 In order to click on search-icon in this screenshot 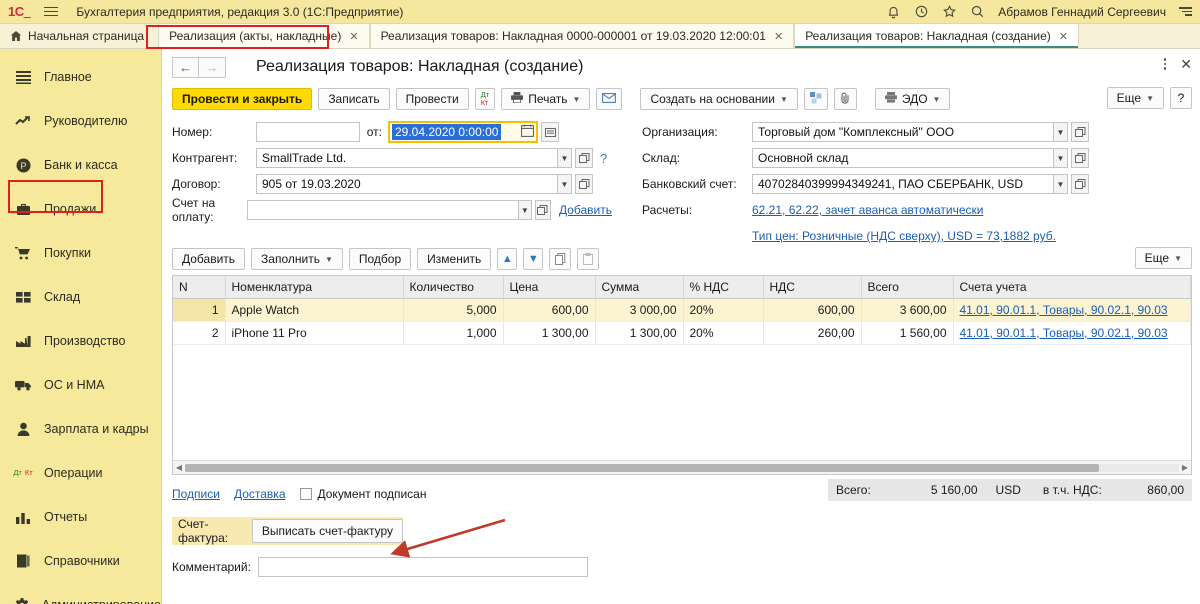, I will do `click(977, 11)`.